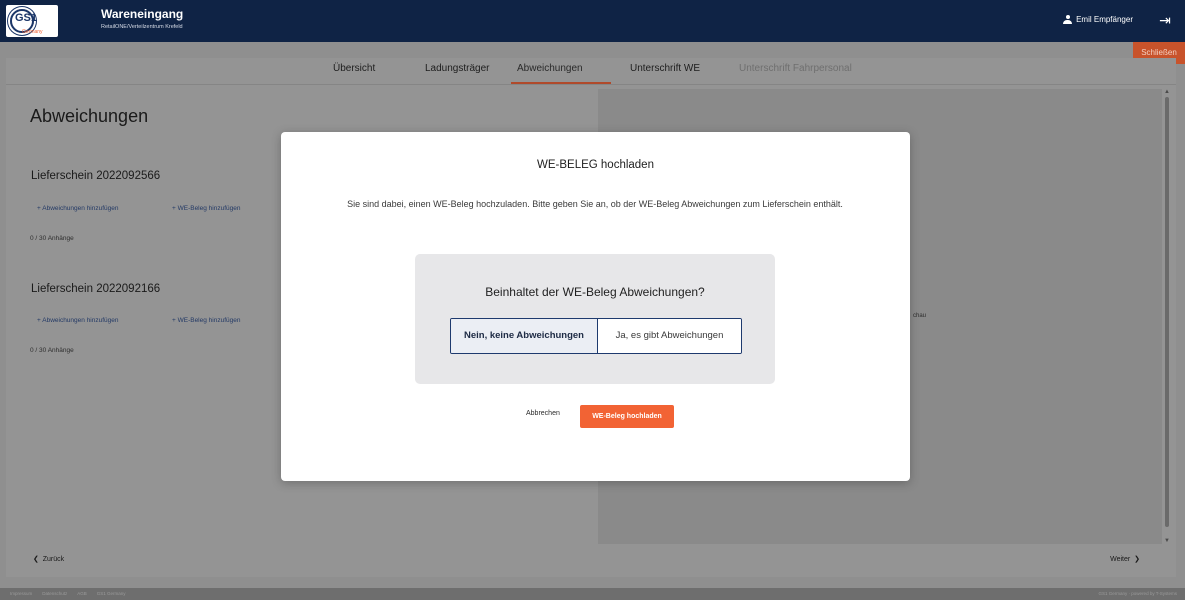 This screenshot has width=1185, height=600. Describe the element at coordinates (68, 593) in the screenshot. I see `footer-links: Impressum Datenschutz AGB GS1 Germany` at that location.